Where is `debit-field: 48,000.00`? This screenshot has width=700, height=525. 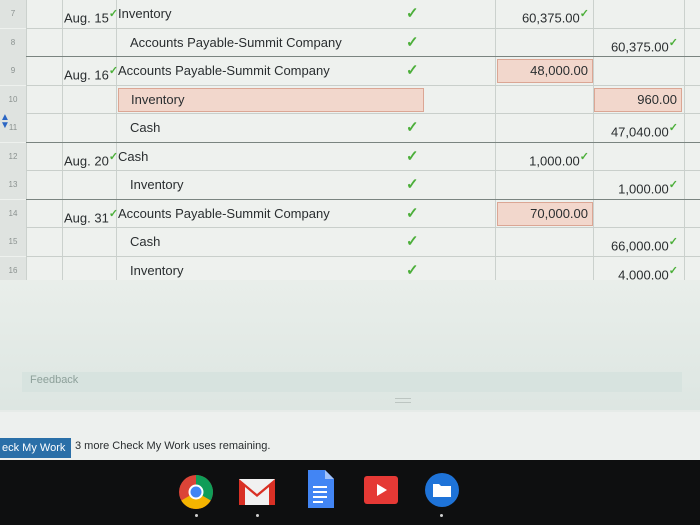
debit-field: 48,000.00 is located at coordinates (545, 71).